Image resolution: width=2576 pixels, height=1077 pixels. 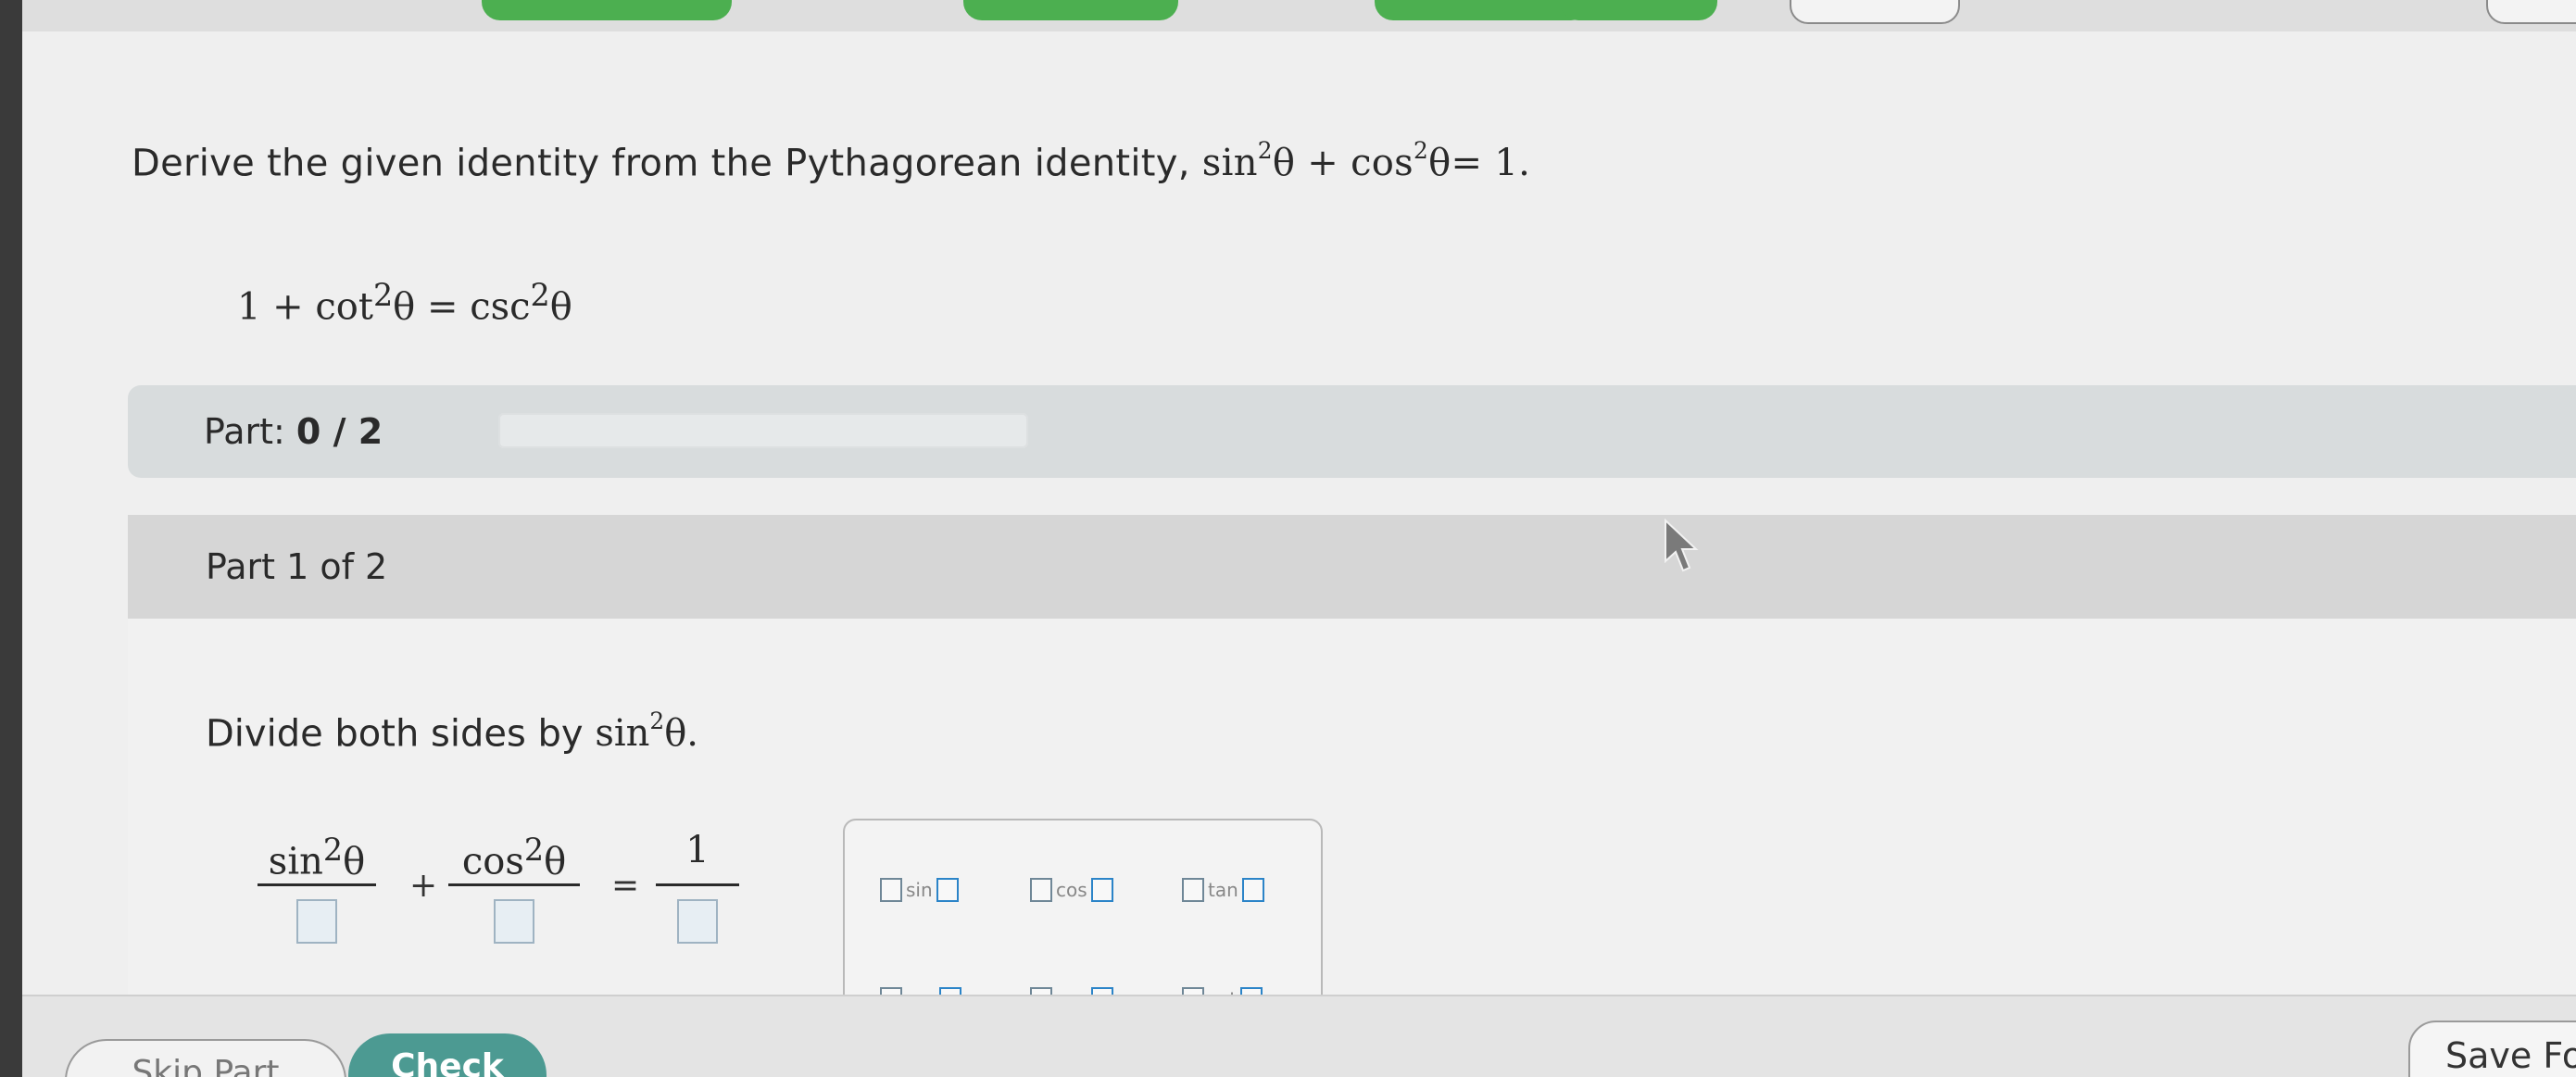 I want to click on num-fn: cos, so click(x=492, y=861).